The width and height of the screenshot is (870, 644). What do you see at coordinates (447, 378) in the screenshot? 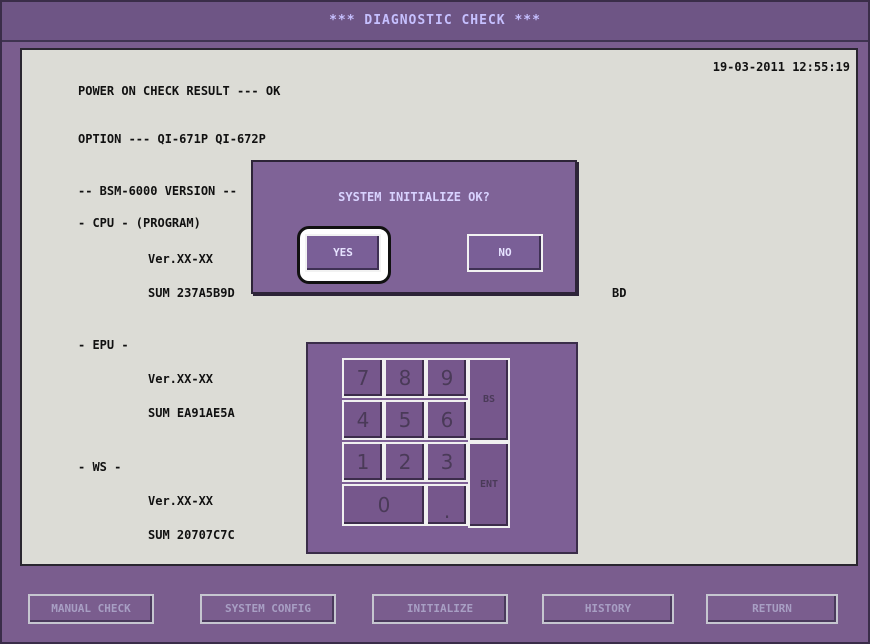
I see `key-9: 9` at bounding box center [447, 378].